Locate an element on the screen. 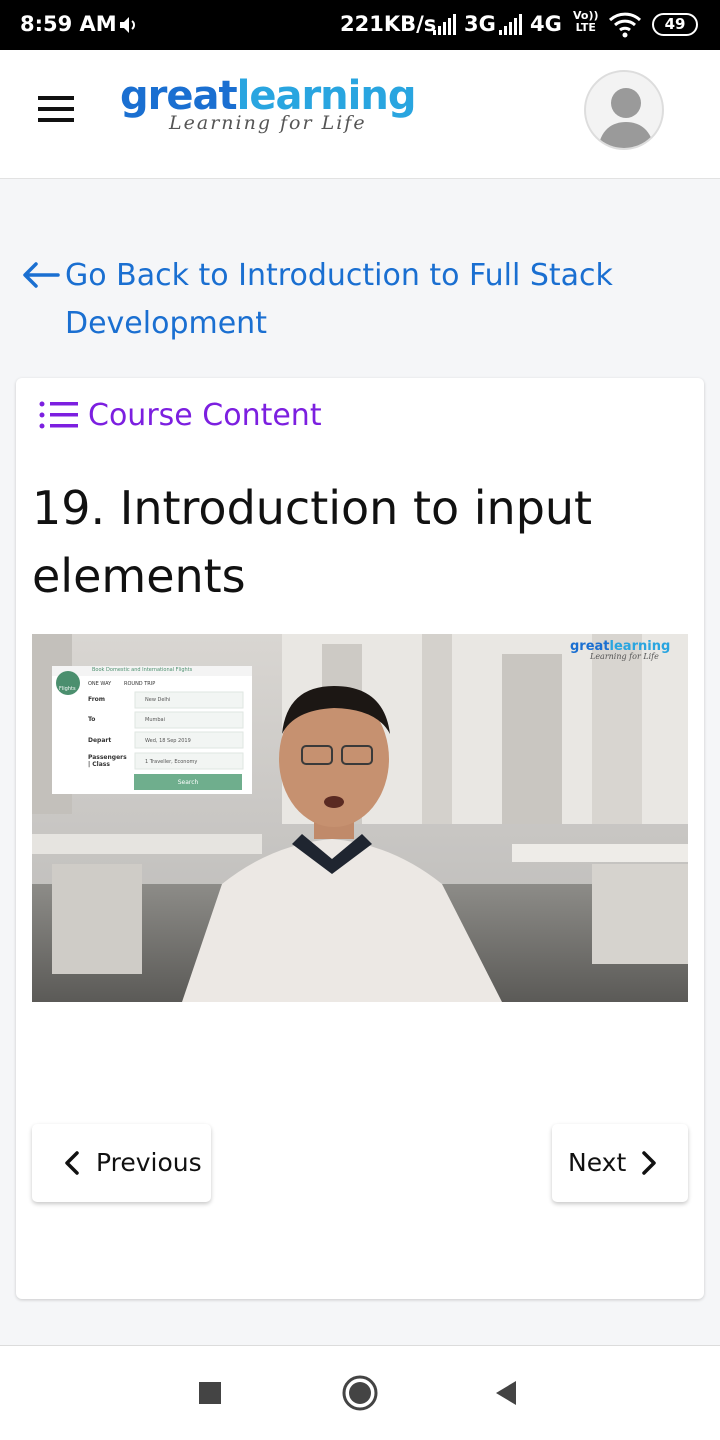  wifi-icon is located at coordinates (625, 25).